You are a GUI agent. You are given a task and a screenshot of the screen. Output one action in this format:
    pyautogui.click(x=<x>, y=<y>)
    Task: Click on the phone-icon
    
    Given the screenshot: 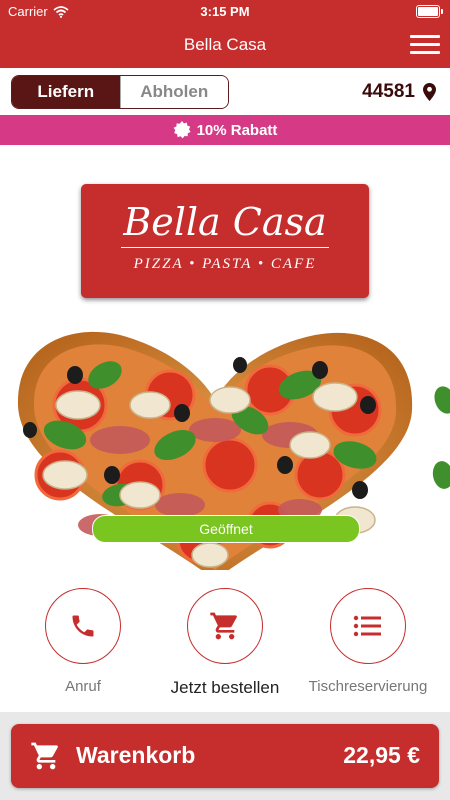 What is the action you would take?
    pyautogui.click(x=83, y=626)
    